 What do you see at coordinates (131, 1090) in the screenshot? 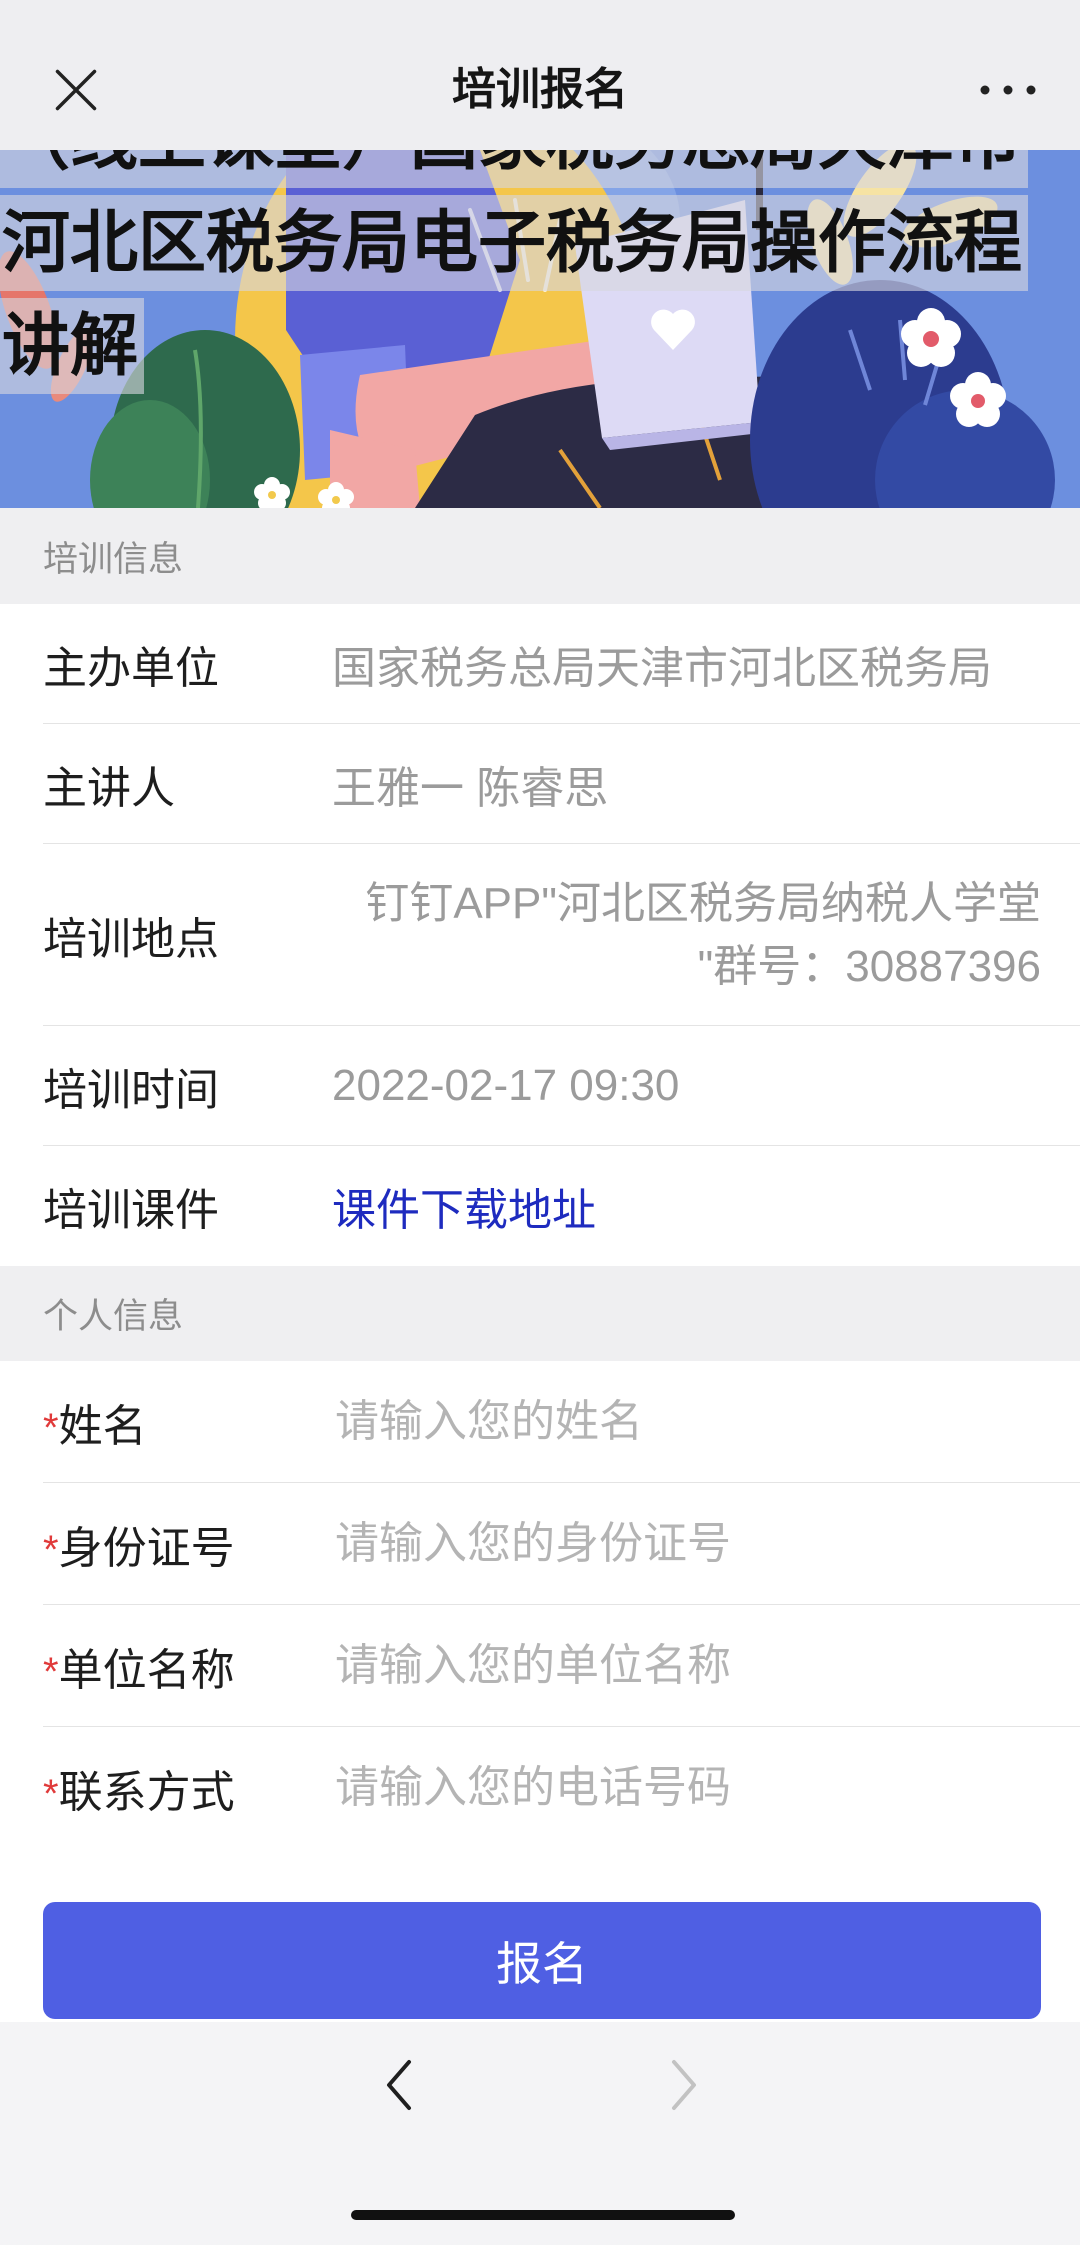
I see `time-label: 培训时间` at bounding box center [131, 1090].